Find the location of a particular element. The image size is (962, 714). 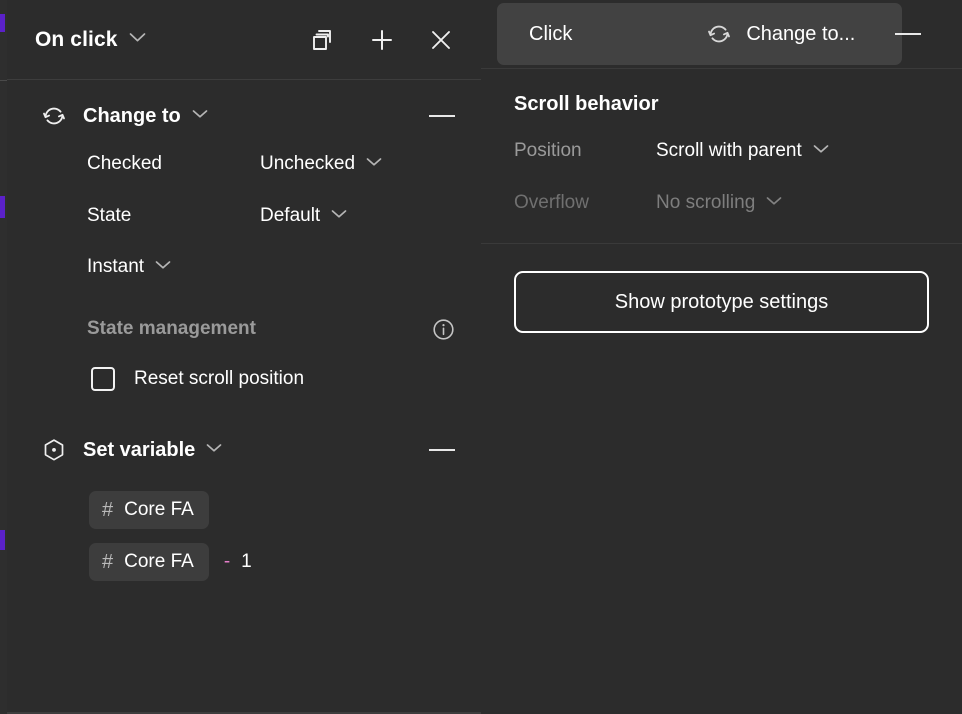

property-value-text: Default is located at coordinates (290, 215).